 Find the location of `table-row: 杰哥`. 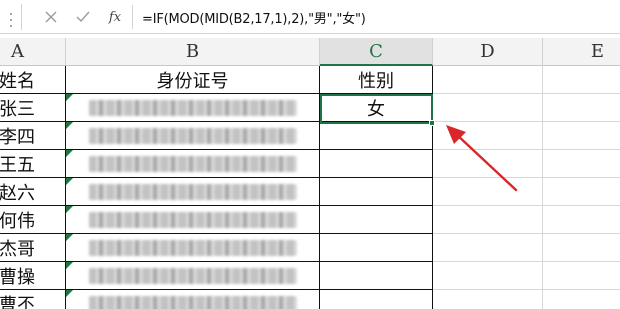

table-row: 杰哥 is located at coordinates (310, 248).